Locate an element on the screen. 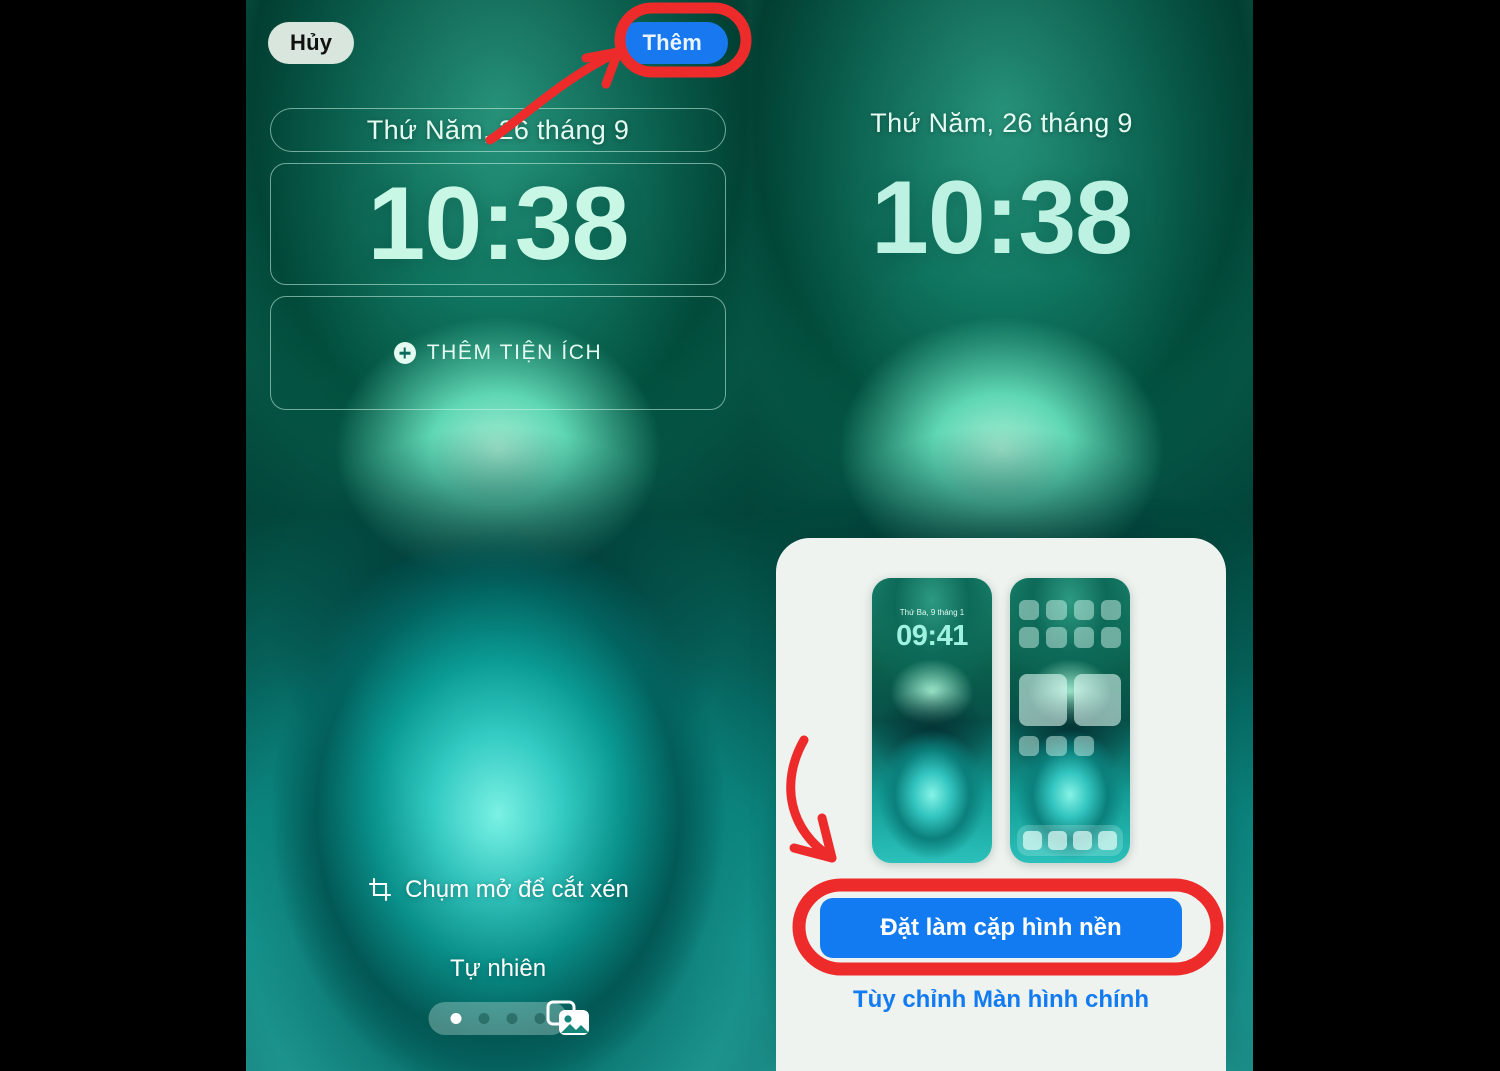  home-widget-group is located at coordinates (1070, 700).